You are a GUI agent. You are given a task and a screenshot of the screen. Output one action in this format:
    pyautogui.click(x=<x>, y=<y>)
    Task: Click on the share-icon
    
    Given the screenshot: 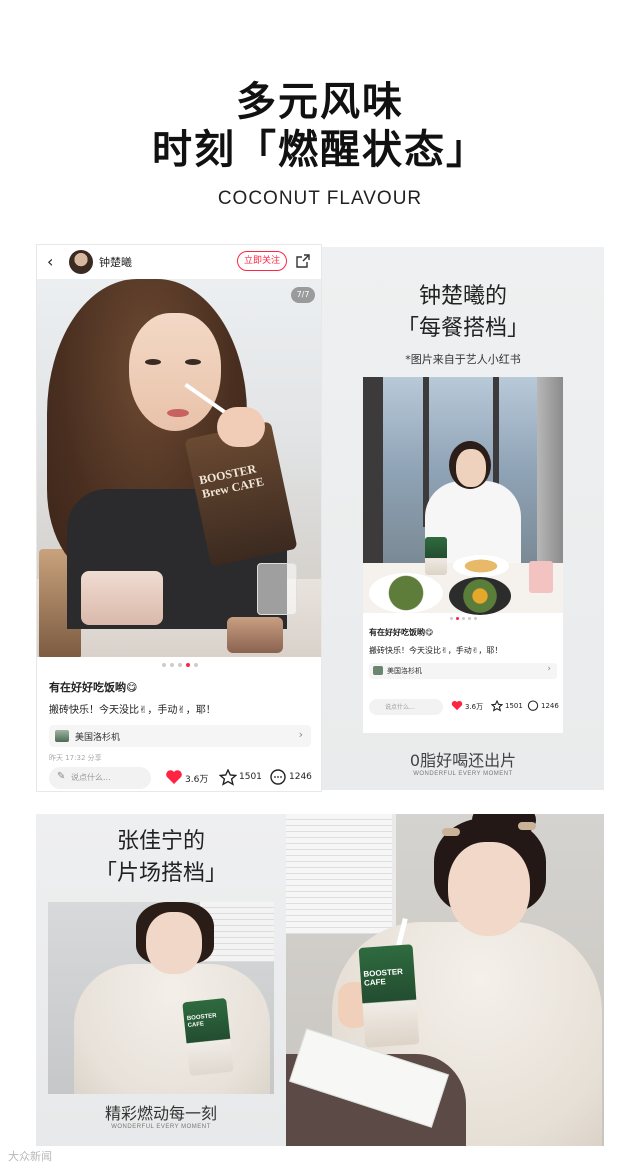 What is the action you would take?
    pyautogui.click(x=303, y=261)
    